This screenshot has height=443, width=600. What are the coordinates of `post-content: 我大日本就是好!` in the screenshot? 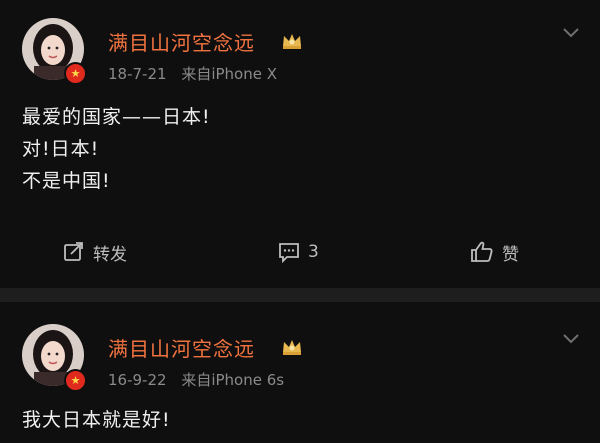 It's located at (96, 420).